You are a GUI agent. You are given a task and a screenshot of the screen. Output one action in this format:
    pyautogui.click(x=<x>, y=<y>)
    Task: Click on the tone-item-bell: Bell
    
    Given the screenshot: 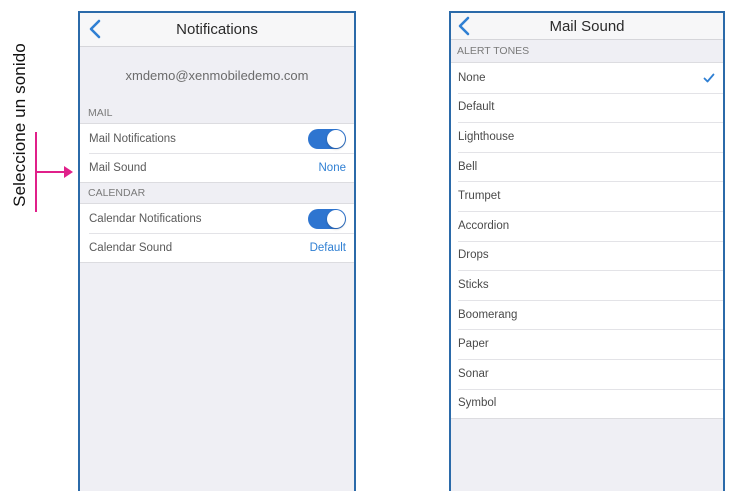 What is the action you would take?
    pyautogui.click(x=587, y=166)
    